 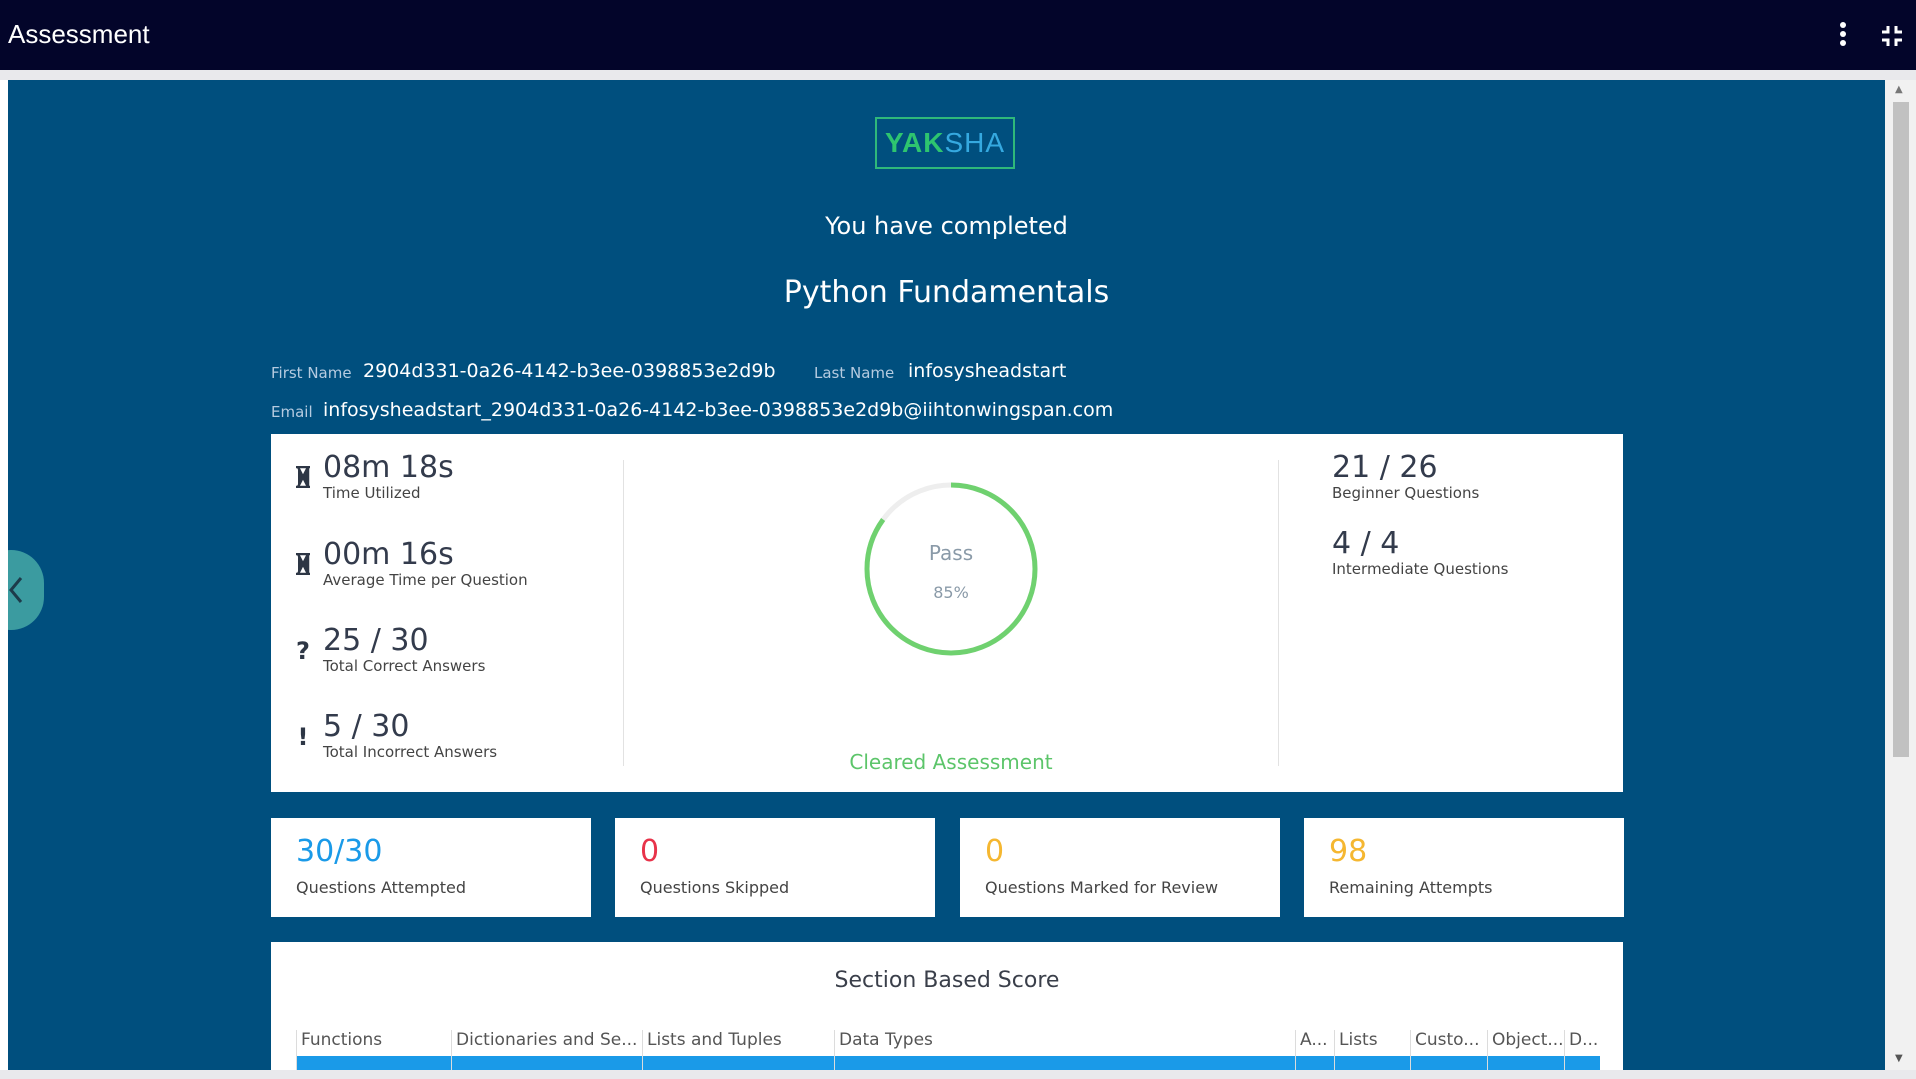 I want to click on first-name-label: First Name, so click(x=311, y=373).